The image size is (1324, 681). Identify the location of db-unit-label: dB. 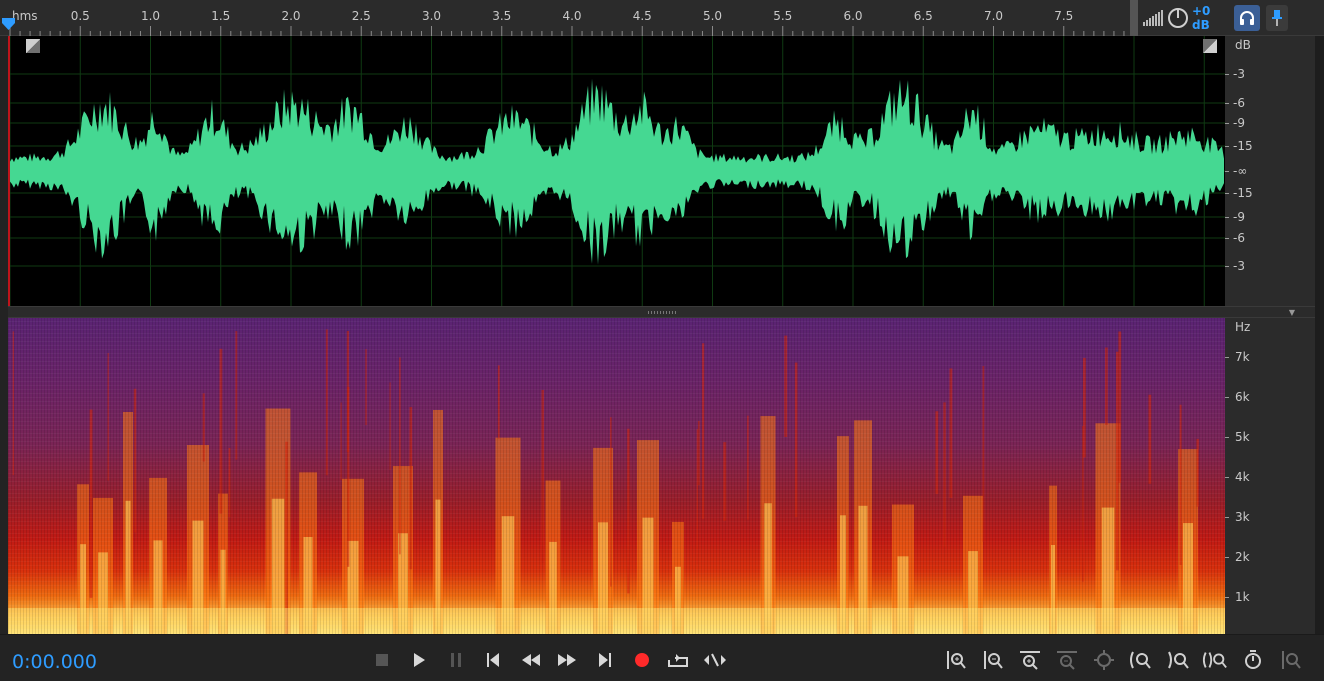
(1243, 45).